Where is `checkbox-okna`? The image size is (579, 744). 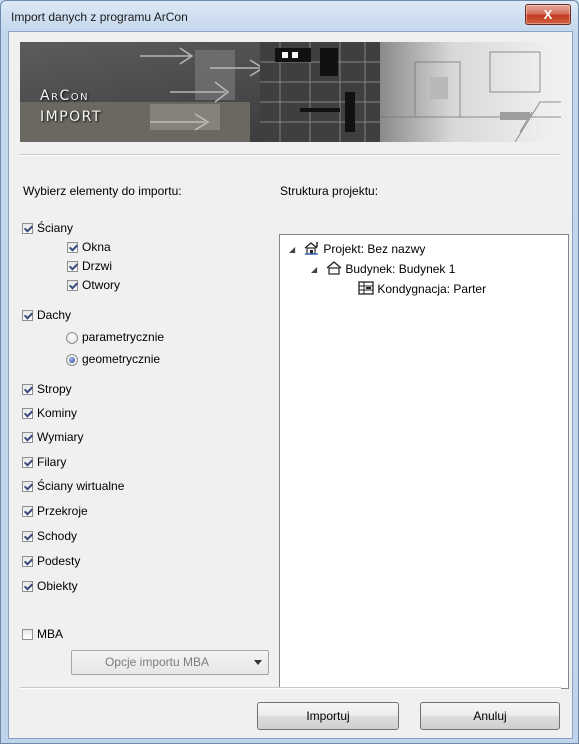 checkbox-okna is located at coordinates (72, 247).